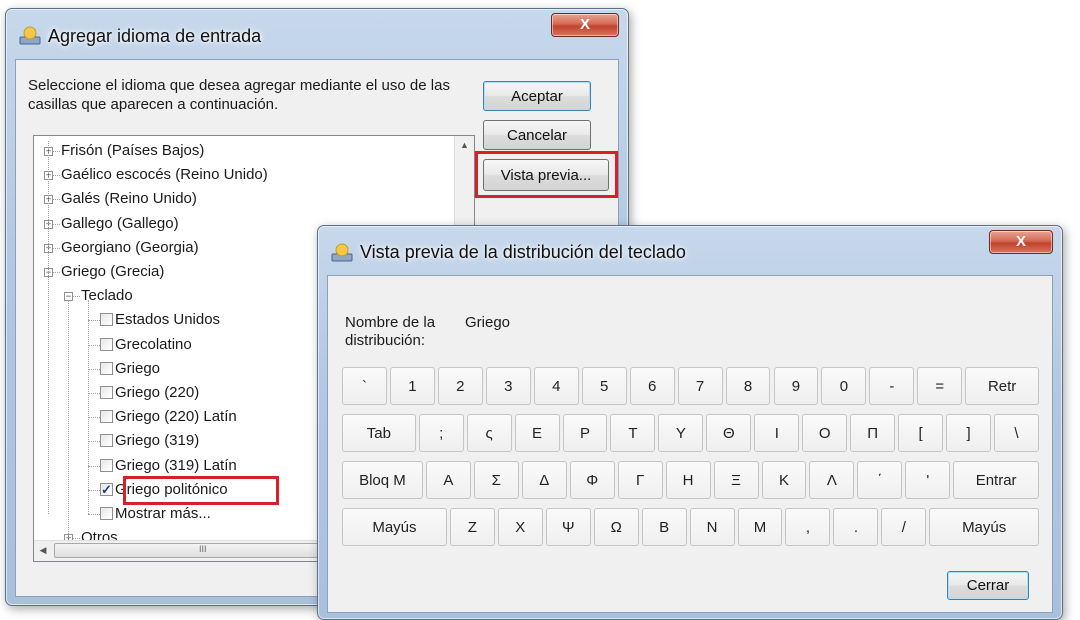  I want to click on tree-item-label: Frisón (Países Bajos), so click(132, 151).